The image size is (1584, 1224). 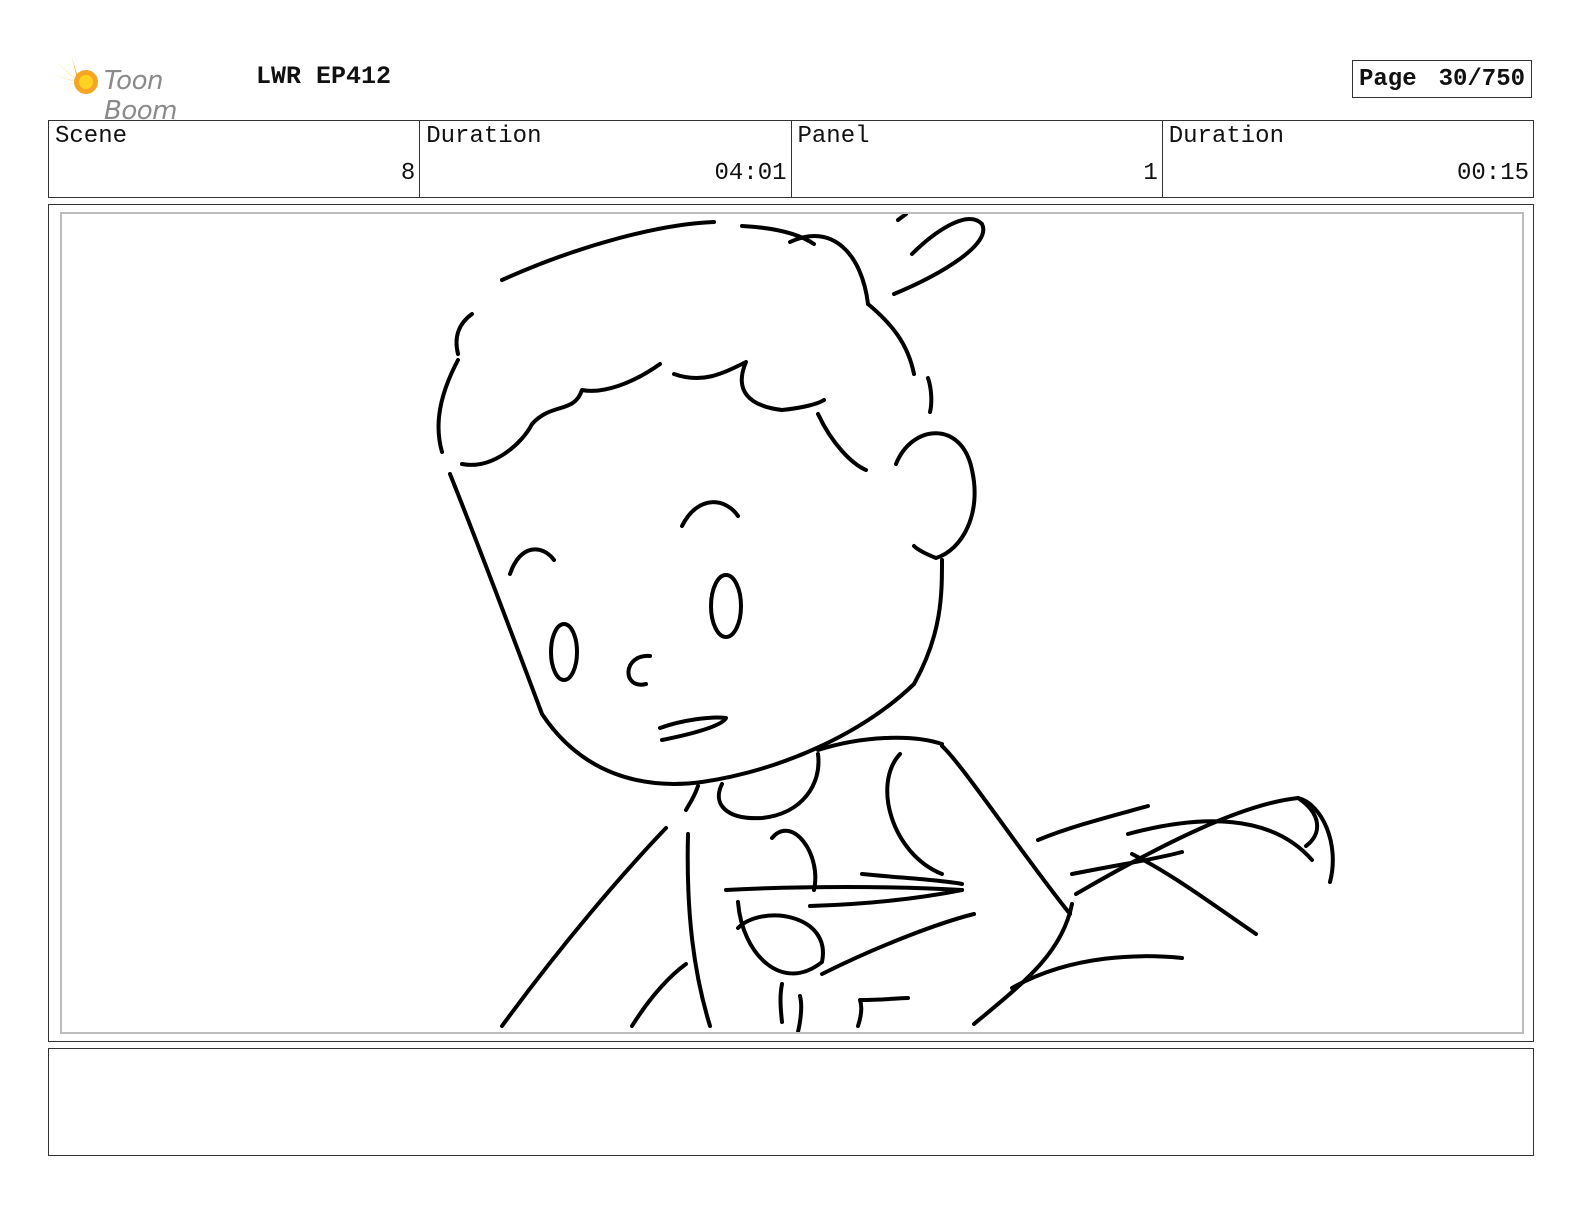 I want to click on page-value: 30/750, so click(x=1481, y=79).